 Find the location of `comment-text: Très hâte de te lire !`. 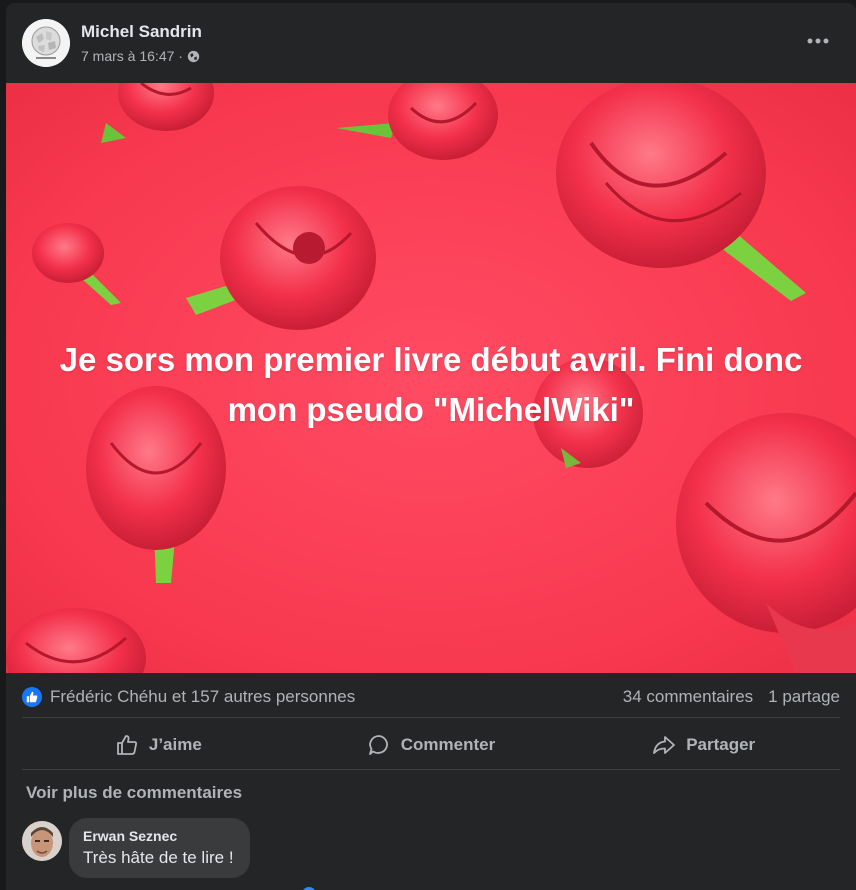

comment-text: Très hâte de te lire ! is located at coordinates (158, 857).